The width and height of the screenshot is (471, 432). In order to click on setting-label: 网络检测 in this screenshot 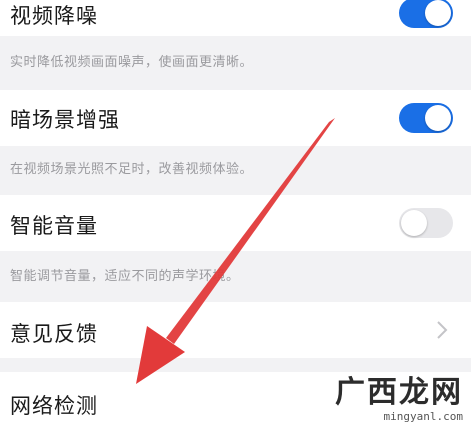, I will do `click(54, 406)`.